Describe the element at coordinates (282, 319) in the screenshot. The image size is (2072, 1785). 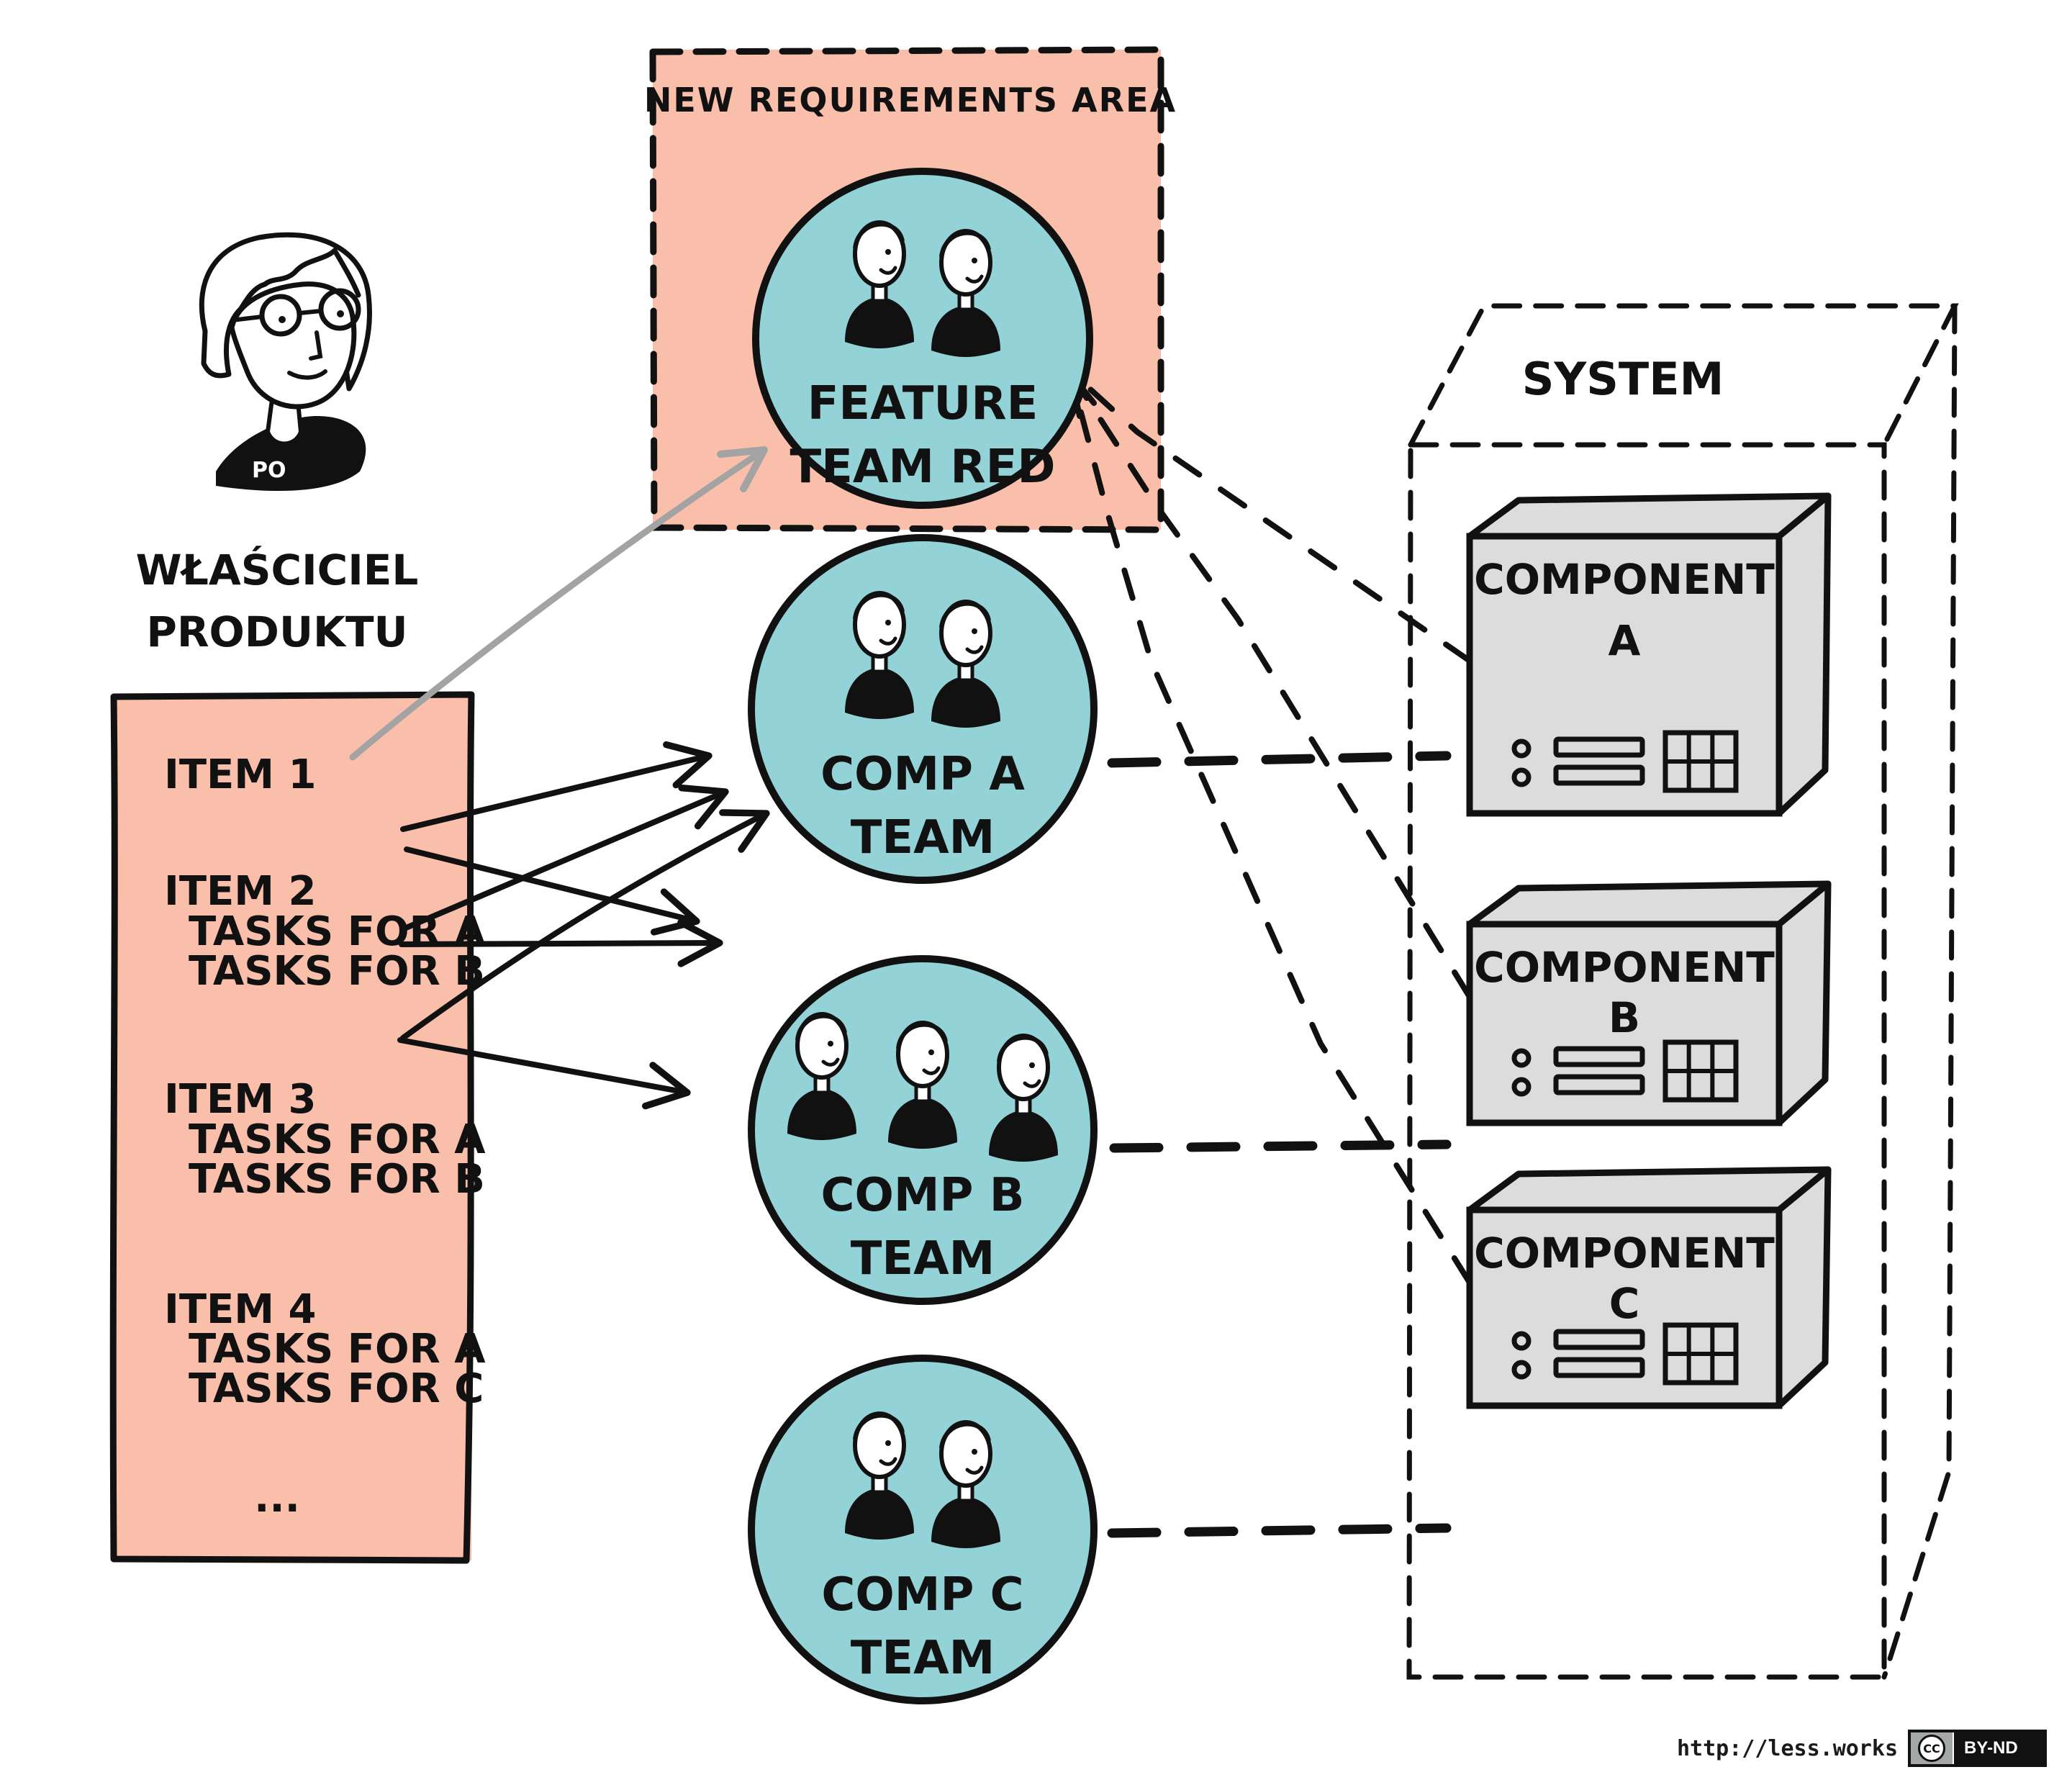
I see `po-eye-left` at that location.